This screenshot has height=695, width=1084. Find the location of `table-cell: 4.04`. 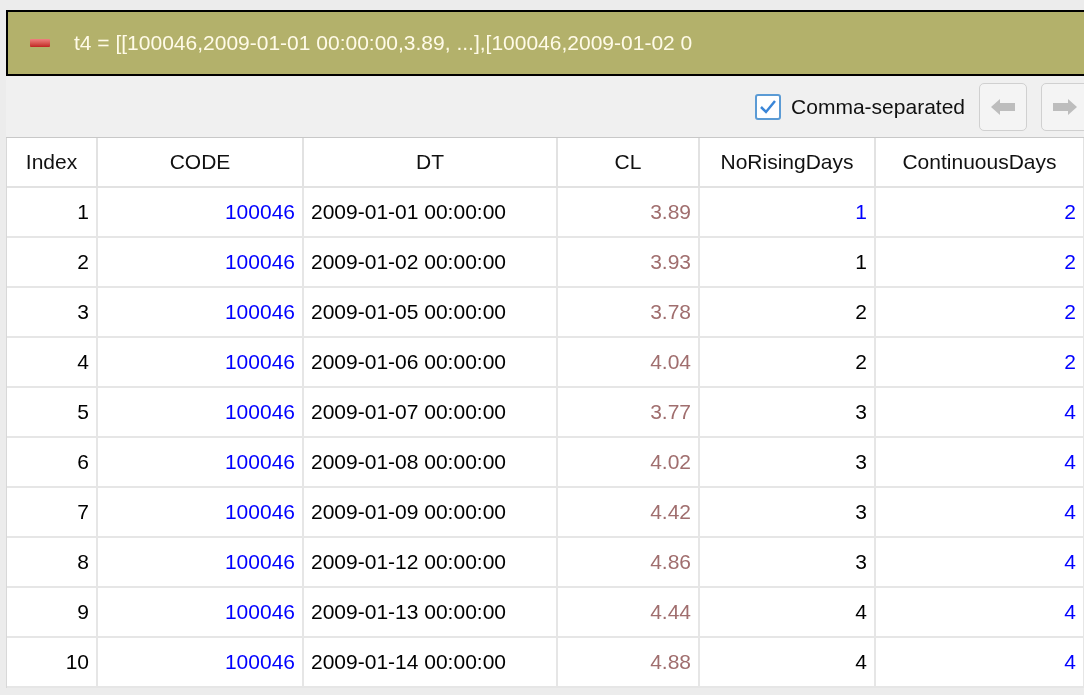

table-cell: 4.04 is located at coordinates (629, 362).